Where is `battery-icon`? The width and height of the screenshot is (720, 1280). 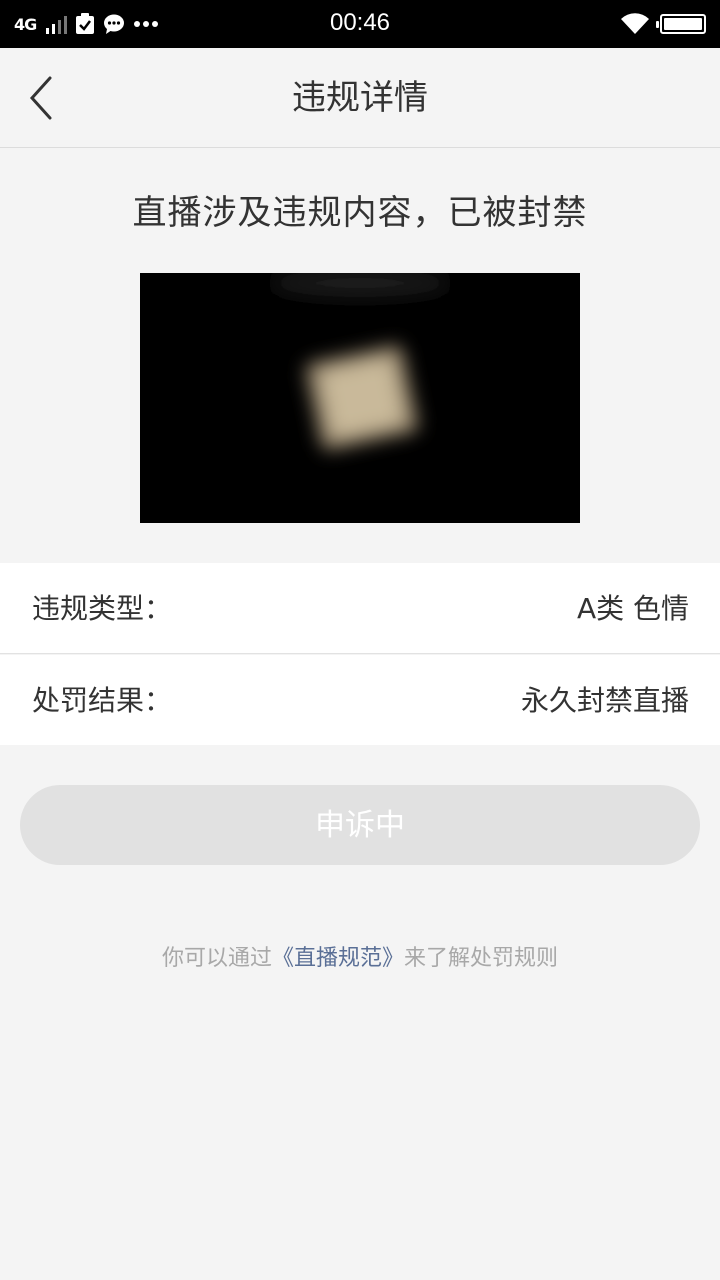 battery-icon is located at coordinates (681, 24).